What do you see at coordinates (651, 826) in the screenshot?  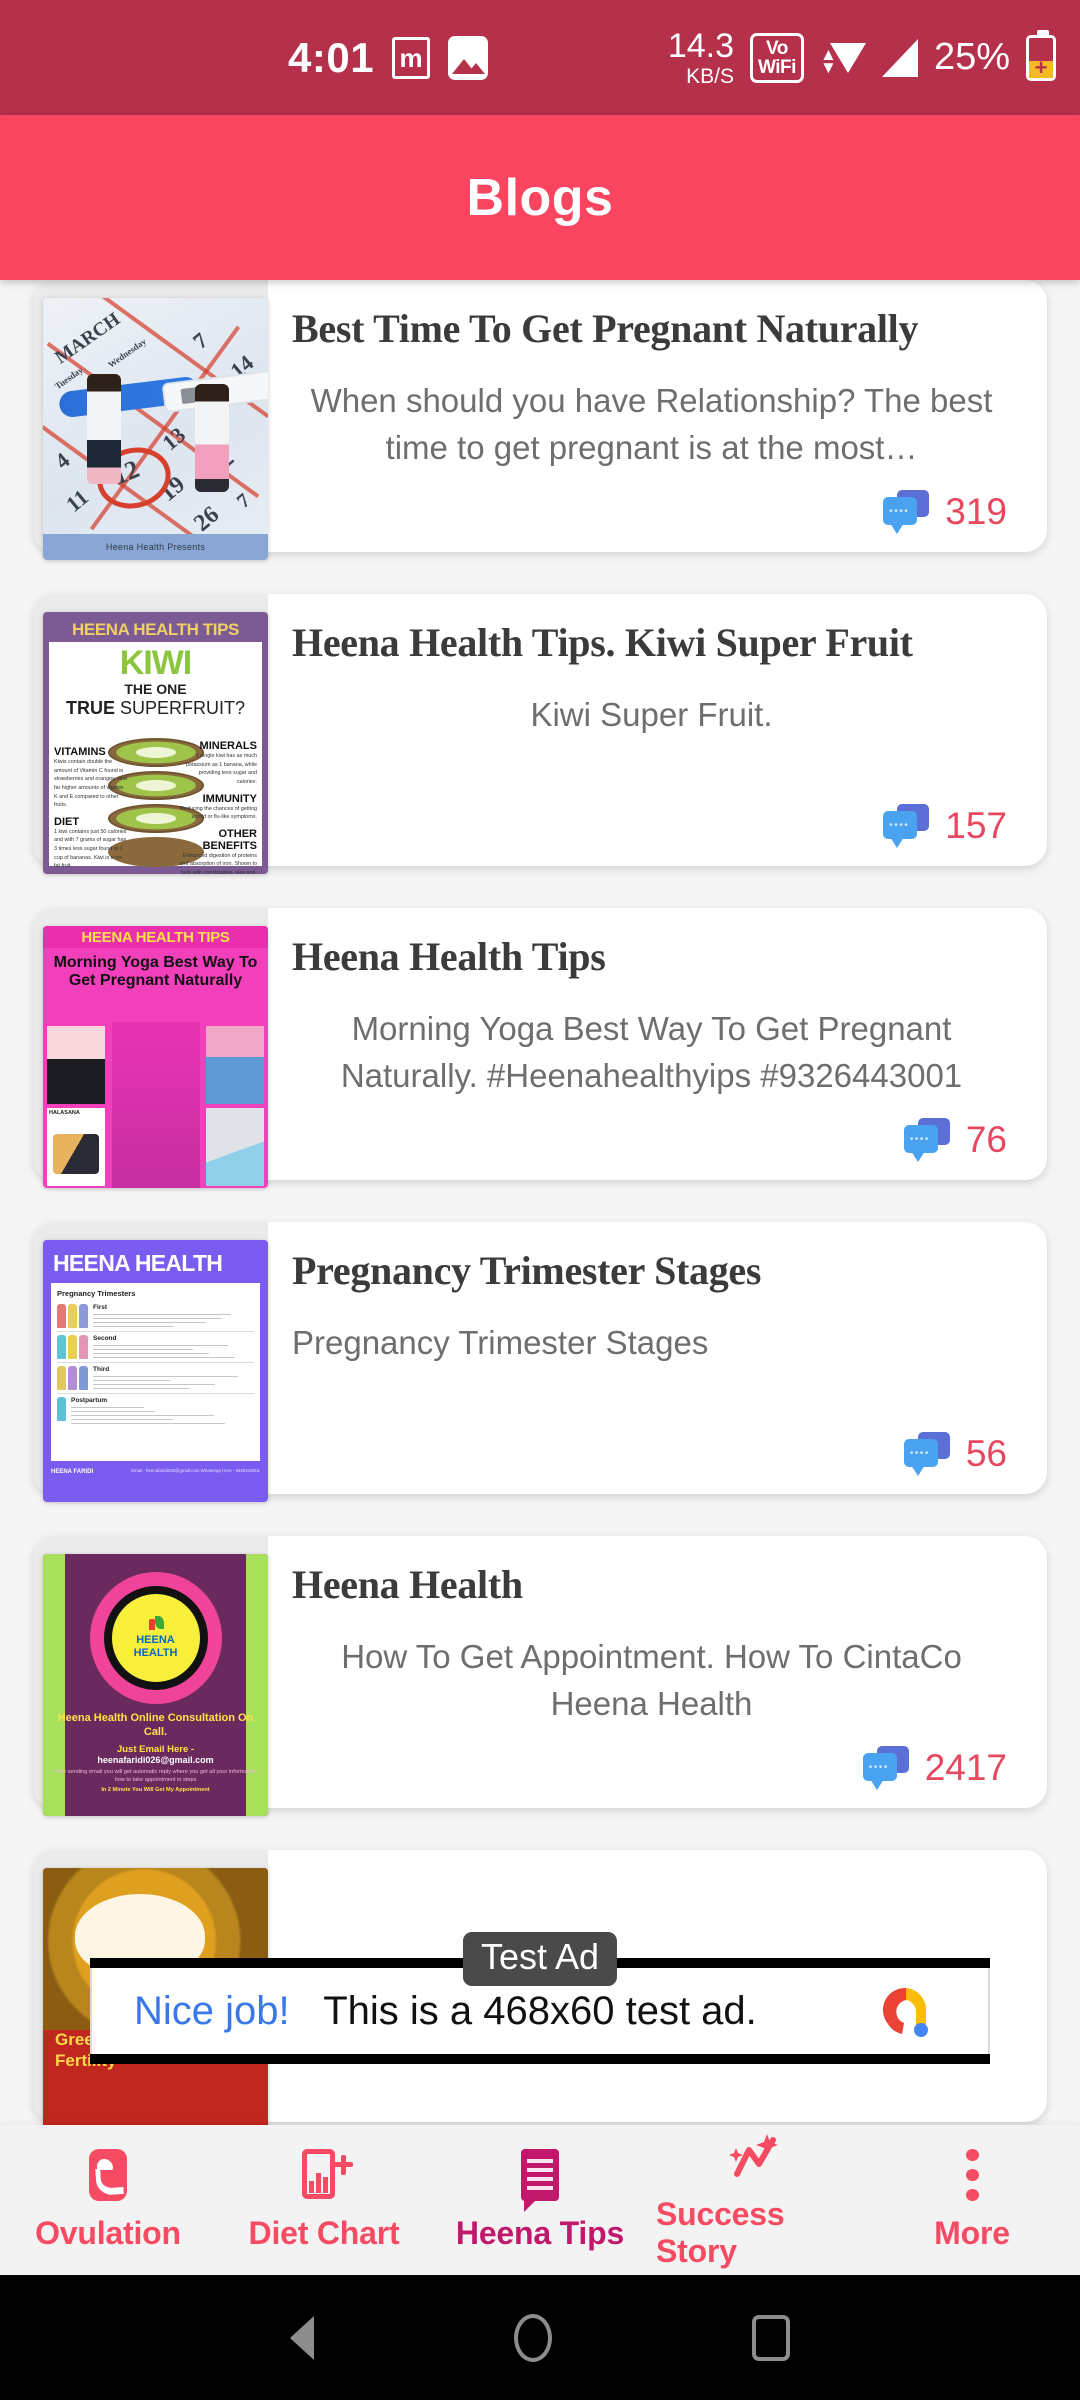 I see `blog-comment-row: •••• 157` at bounding box center [651, 826].